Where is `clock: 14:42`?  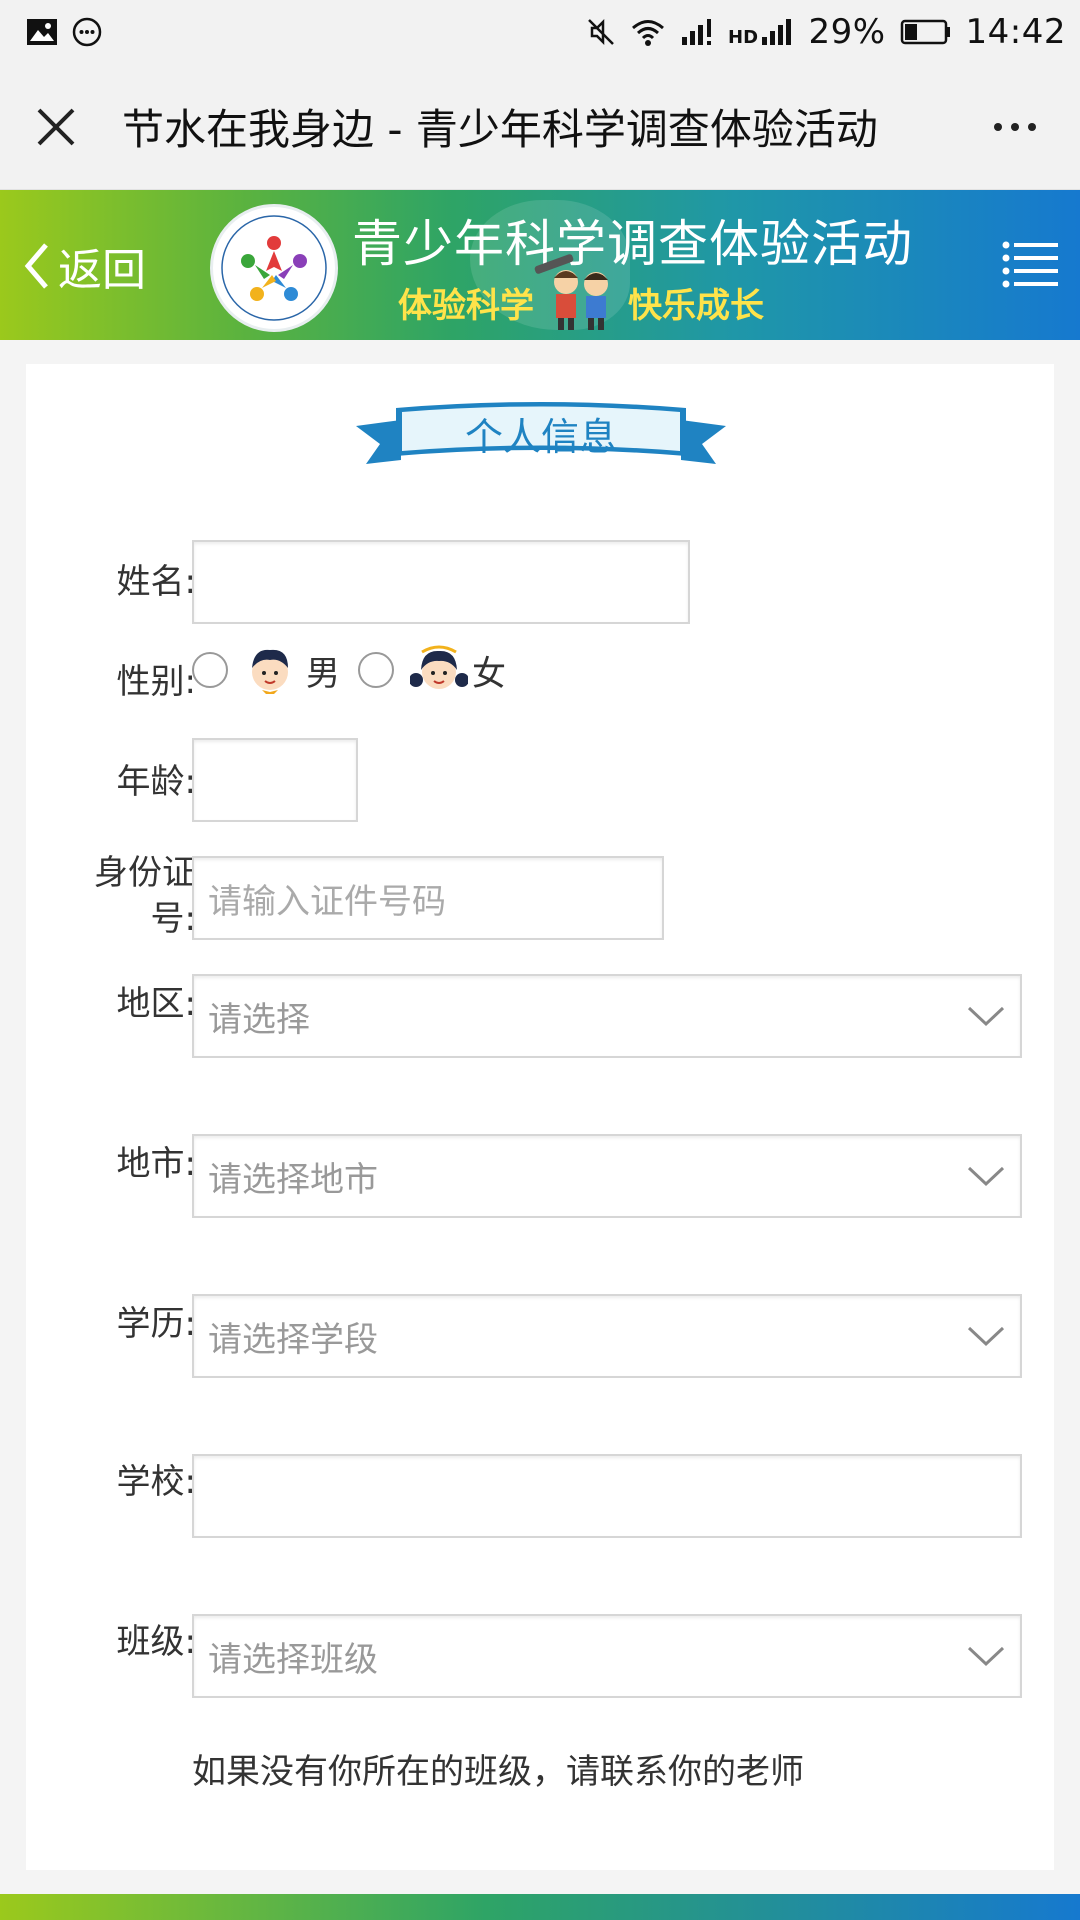 clock: 14:42 is located at coordinates (1015, 32).